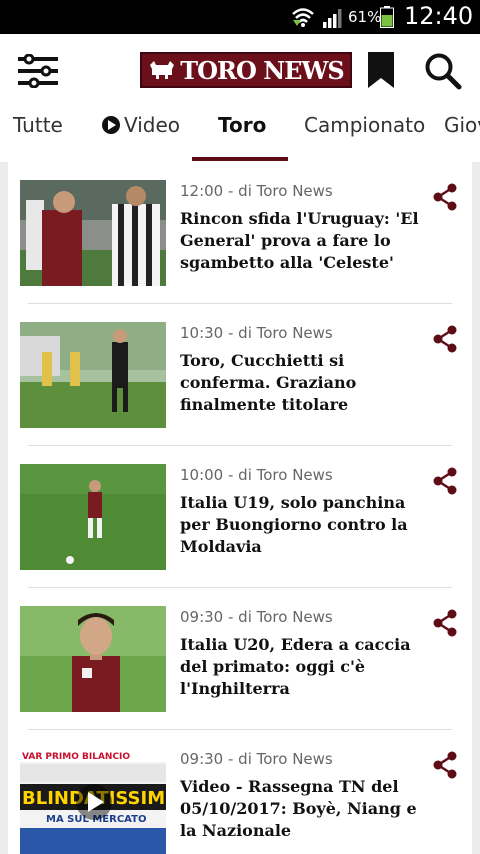  I want to click on bull-icon, so click(162, 70).